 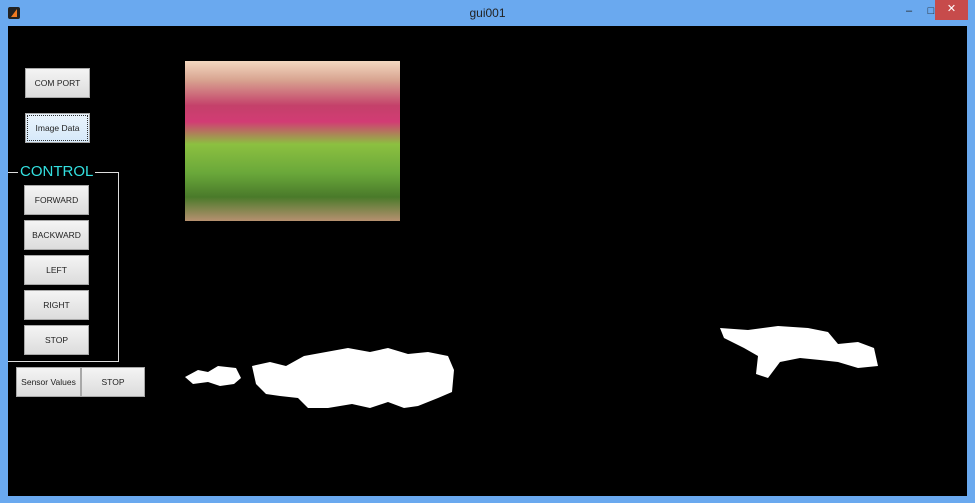 What do you see at coordinates (951, 10) in the screenshot?
I see `close-button: ✕` at bounding box center [951, 10].